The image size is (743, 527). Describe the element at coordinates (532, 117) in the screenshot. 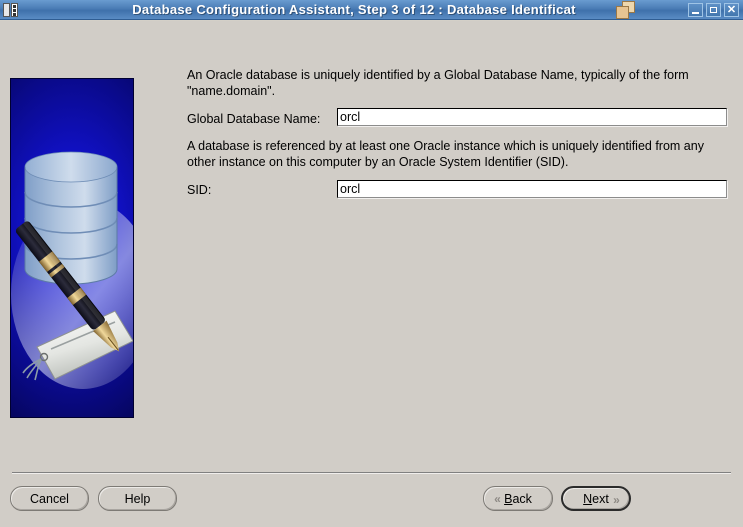

I see `global-db-name-input` at that location.